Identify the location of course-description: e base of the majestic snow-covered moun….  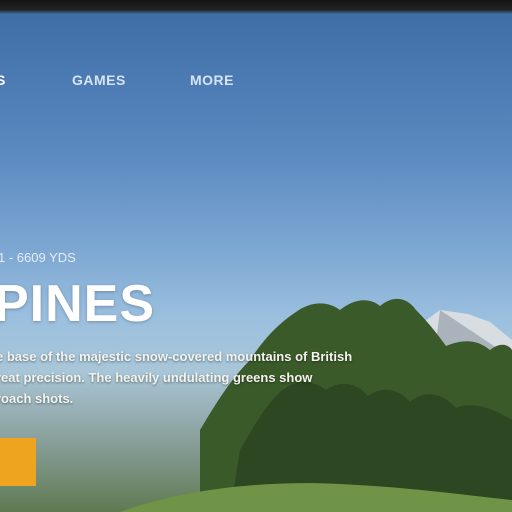
(208, 377).